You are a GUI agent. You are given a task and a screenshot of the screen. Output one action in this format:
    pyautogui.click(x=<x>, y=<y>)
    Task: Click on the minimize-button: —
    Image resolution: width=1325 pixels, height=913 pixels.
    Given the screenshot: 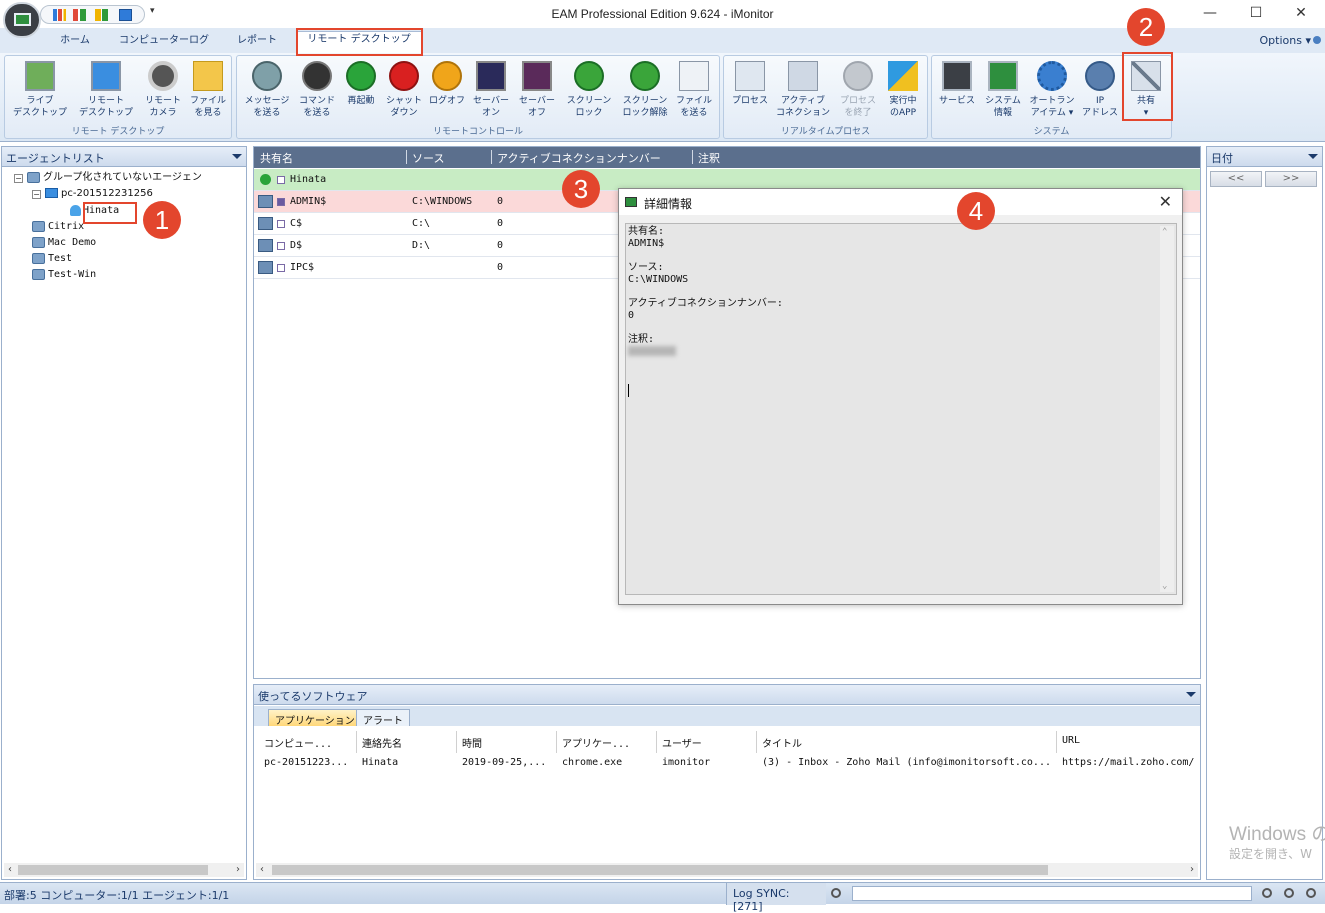 What is the action you would take?
    pyautogui.click(x=1210, y=14)
    